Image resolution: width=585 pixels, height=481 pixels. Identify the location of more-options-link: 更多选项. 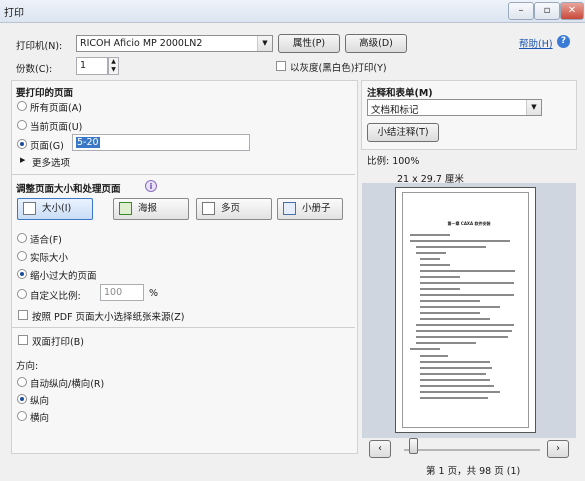
(51, 162).